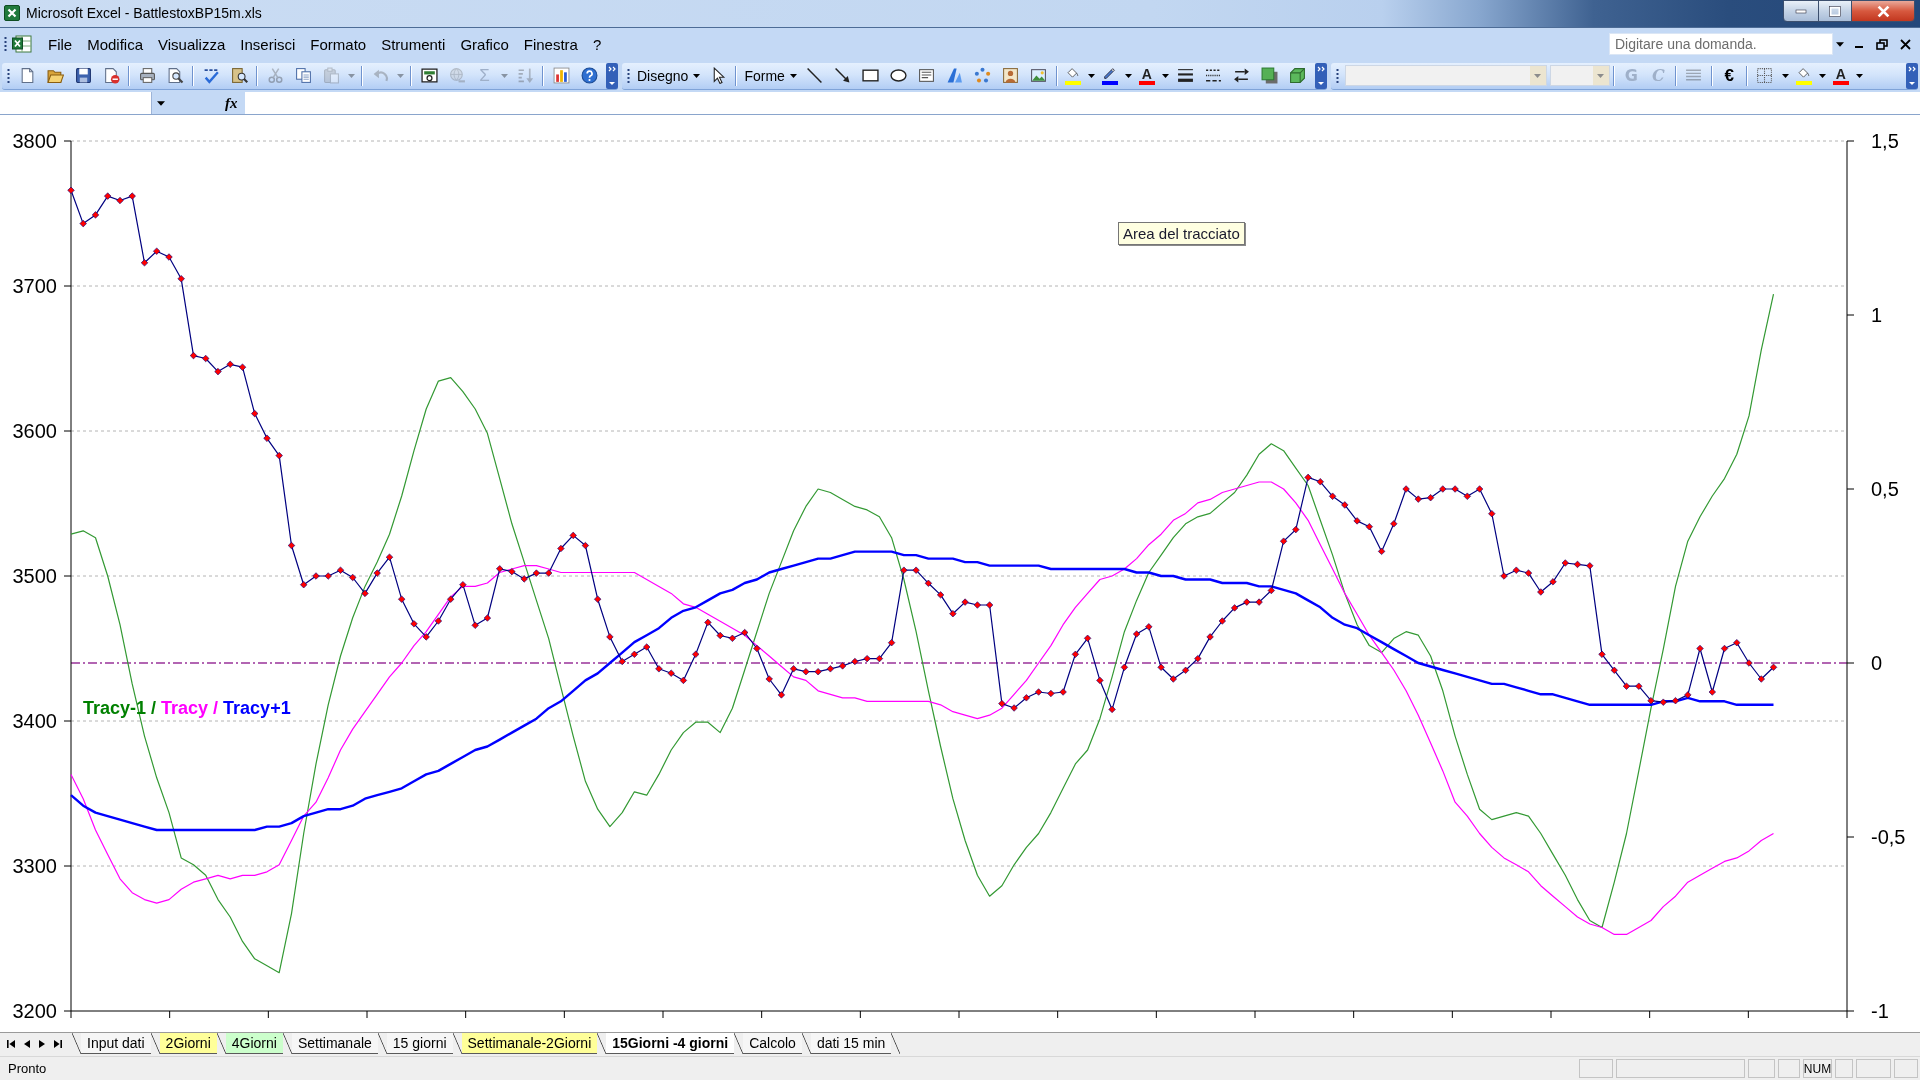  I want to click on arrow-icon, so click(843, 75).